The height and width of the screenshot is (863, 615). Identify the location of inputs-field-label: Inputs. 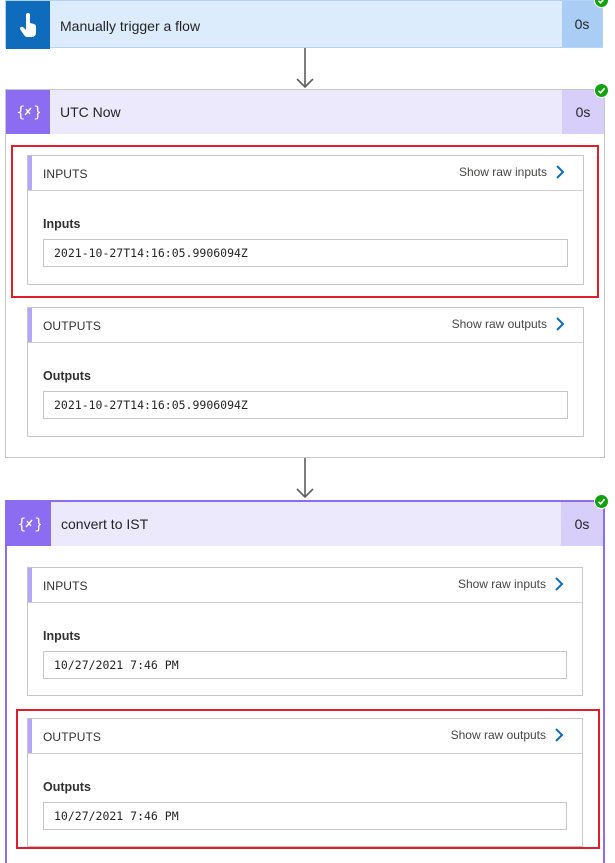
(62, 636).